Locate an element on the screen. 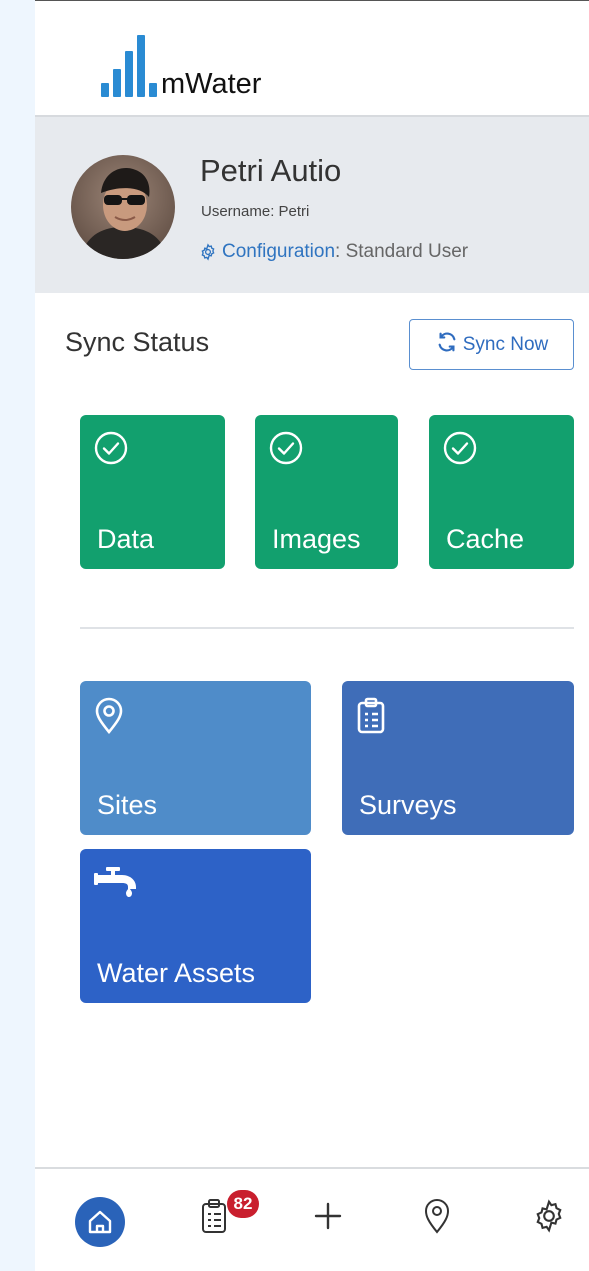  nav-add is located at coordinates (328, 1225).